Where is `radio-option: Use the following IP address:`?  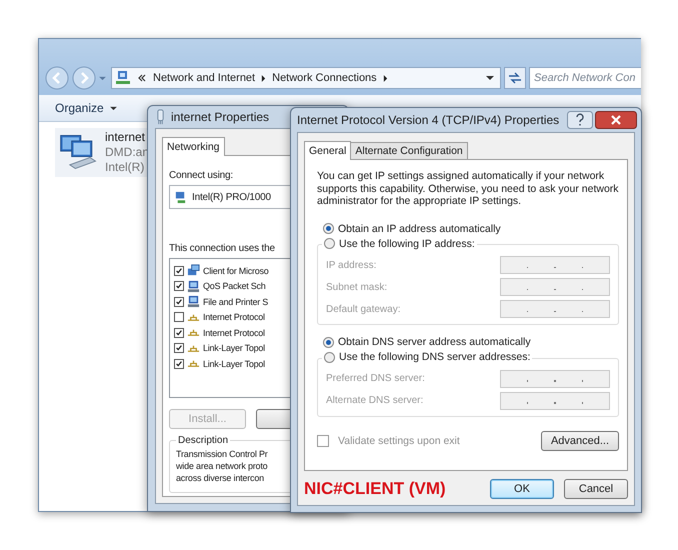
radio-option: Use the following IP address: is located at coordinates (399, 244).